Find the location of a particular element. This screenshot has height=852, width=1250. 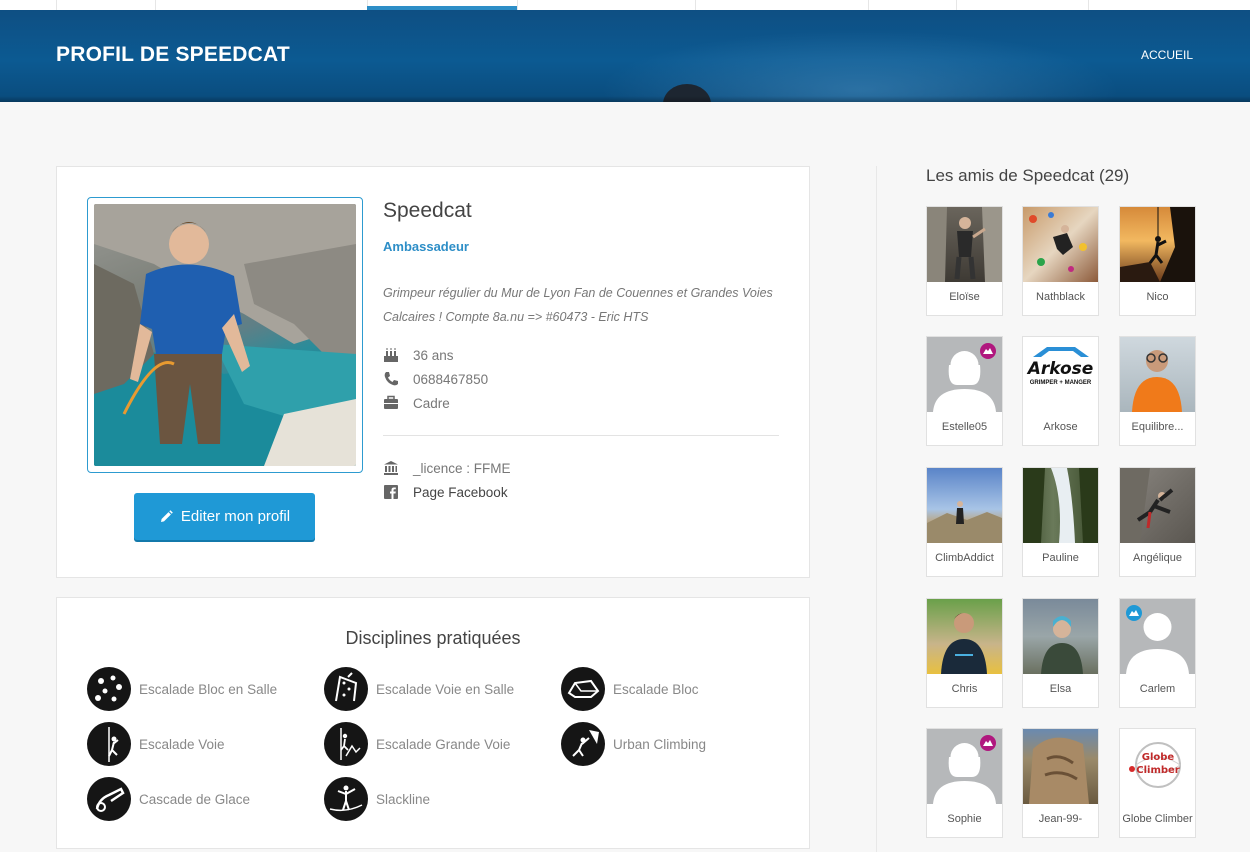

friend-avatar-logo: Globe Climber is located at coordinates (1157, 766).